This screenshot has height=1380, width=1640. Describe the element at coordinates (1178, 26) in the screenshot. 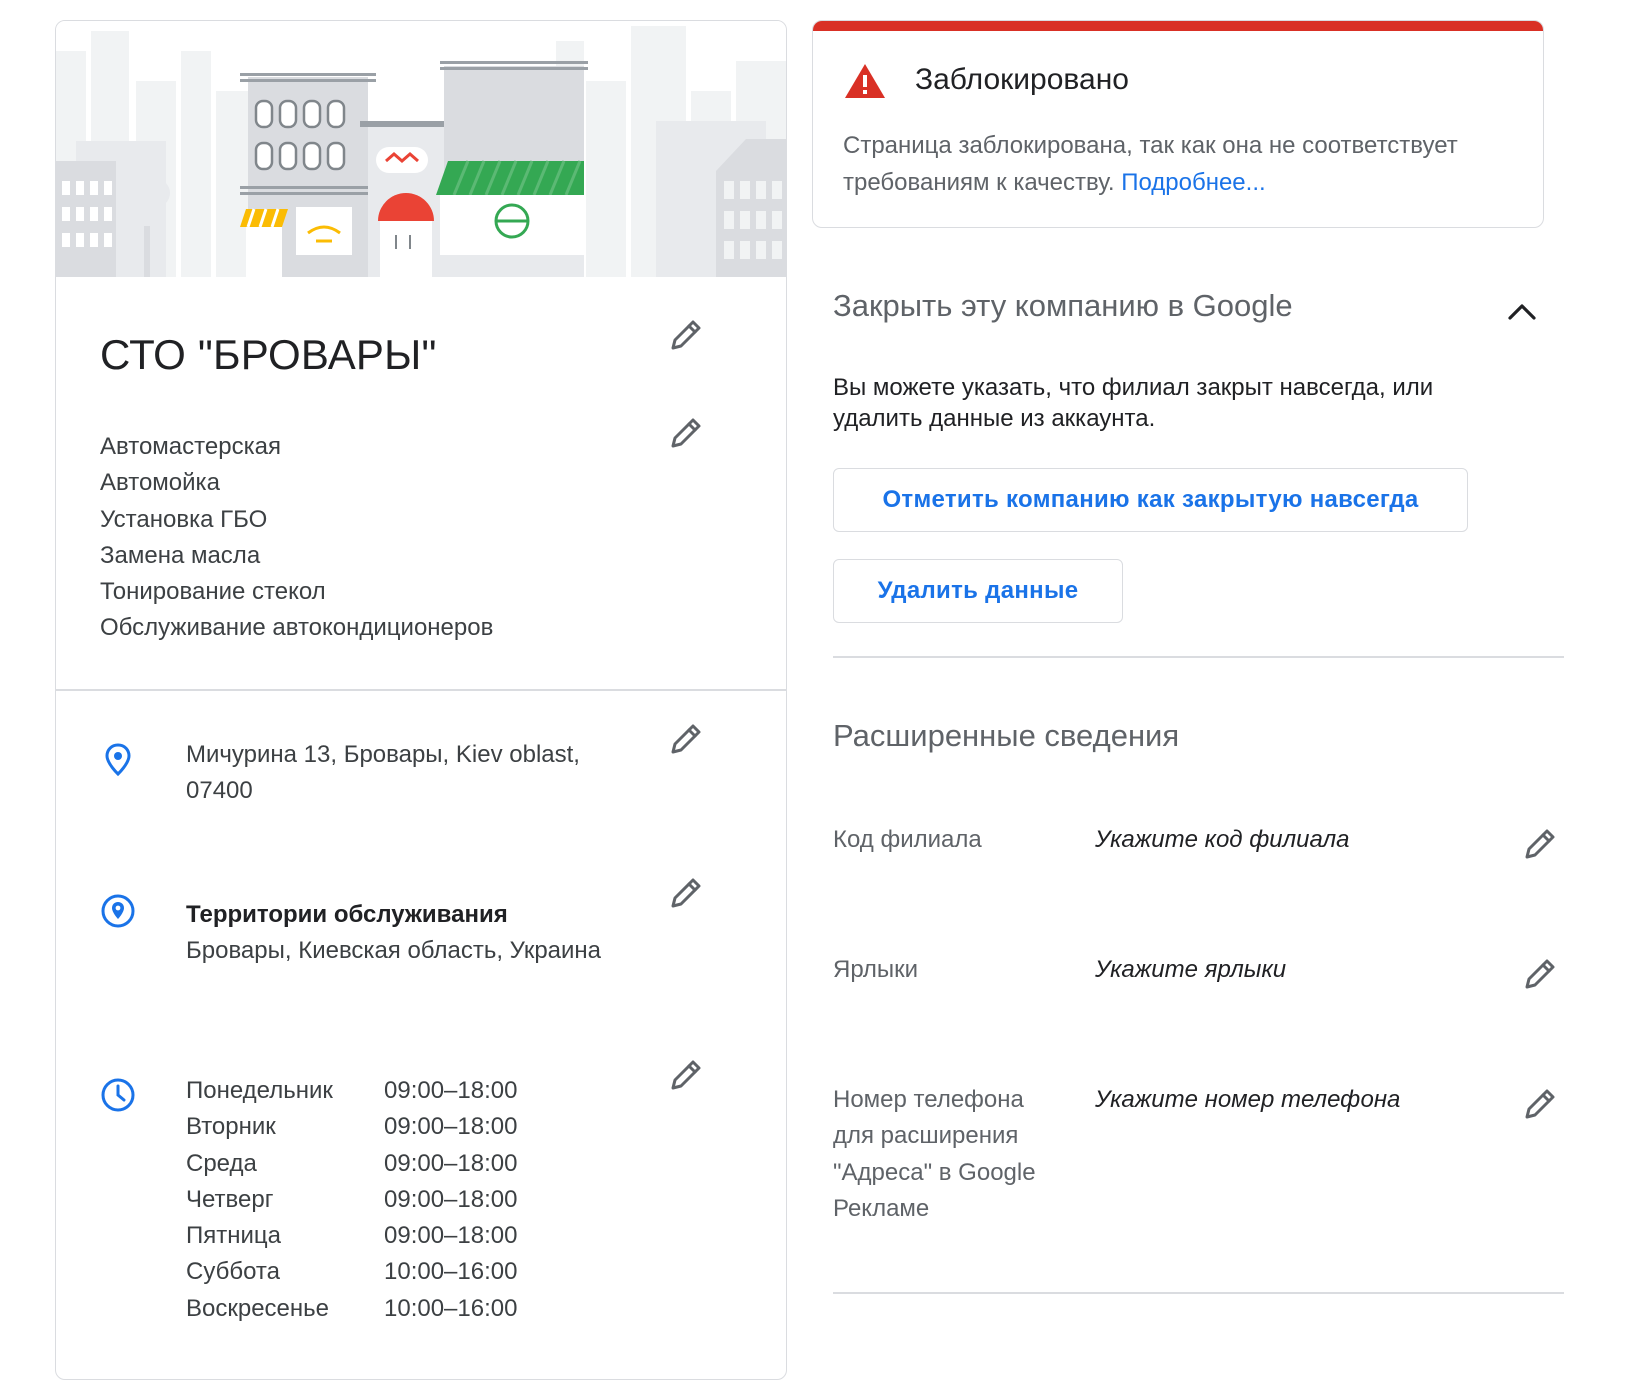

I see `alert-top-bar` at that location.